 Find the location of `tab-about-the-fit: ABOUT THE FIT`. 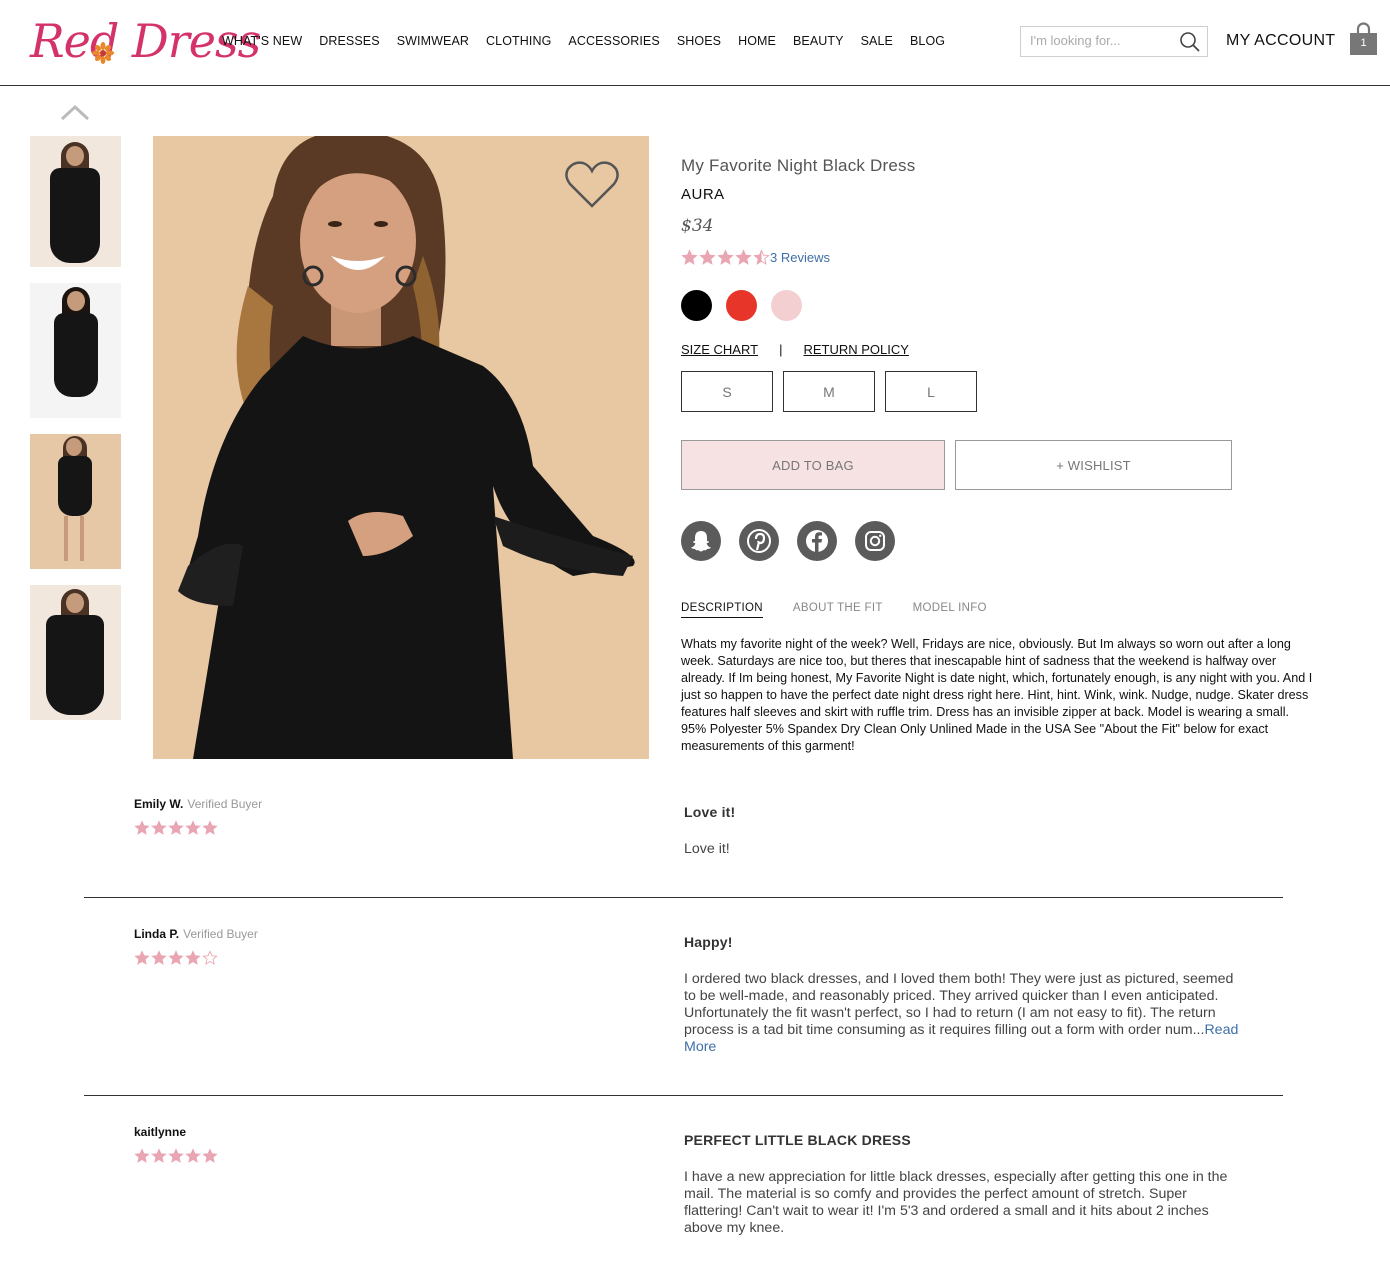

tab-about-the-fit: ABOUT THE FIT is located at coordinates (838, 610).